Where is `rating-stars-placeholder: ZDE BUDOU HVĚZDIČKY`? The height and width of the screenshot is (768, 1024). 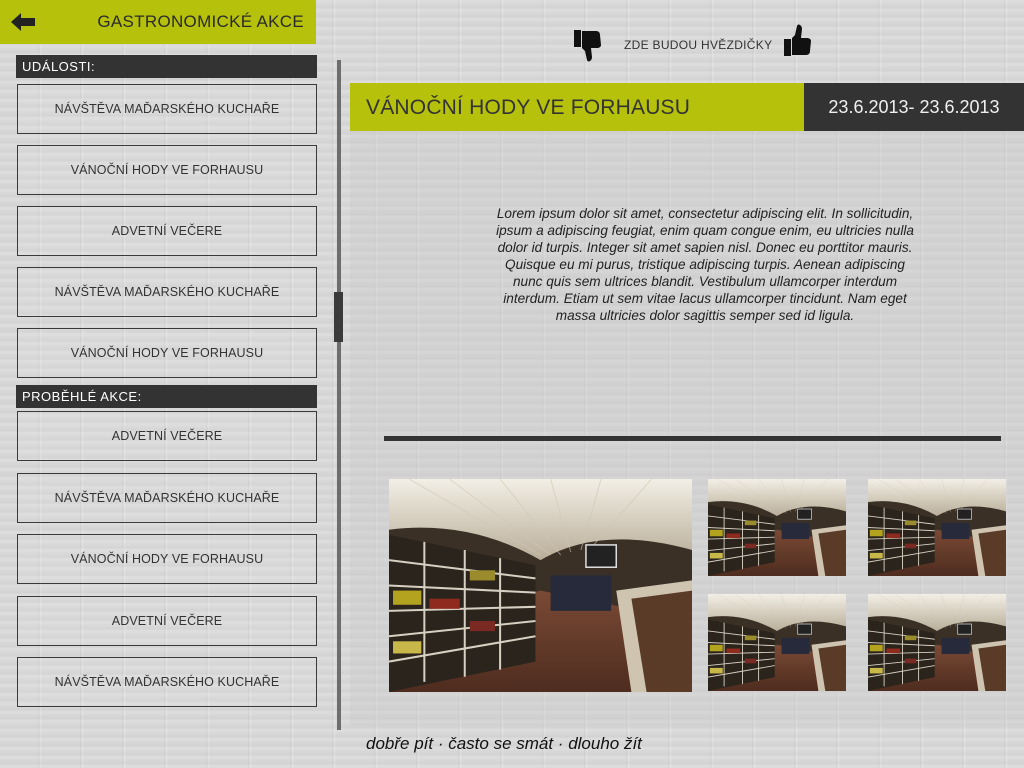 rating-stars-placeholder: ZDE BUDOU HVĚZDIČKY is located at coordinates (698, 45).